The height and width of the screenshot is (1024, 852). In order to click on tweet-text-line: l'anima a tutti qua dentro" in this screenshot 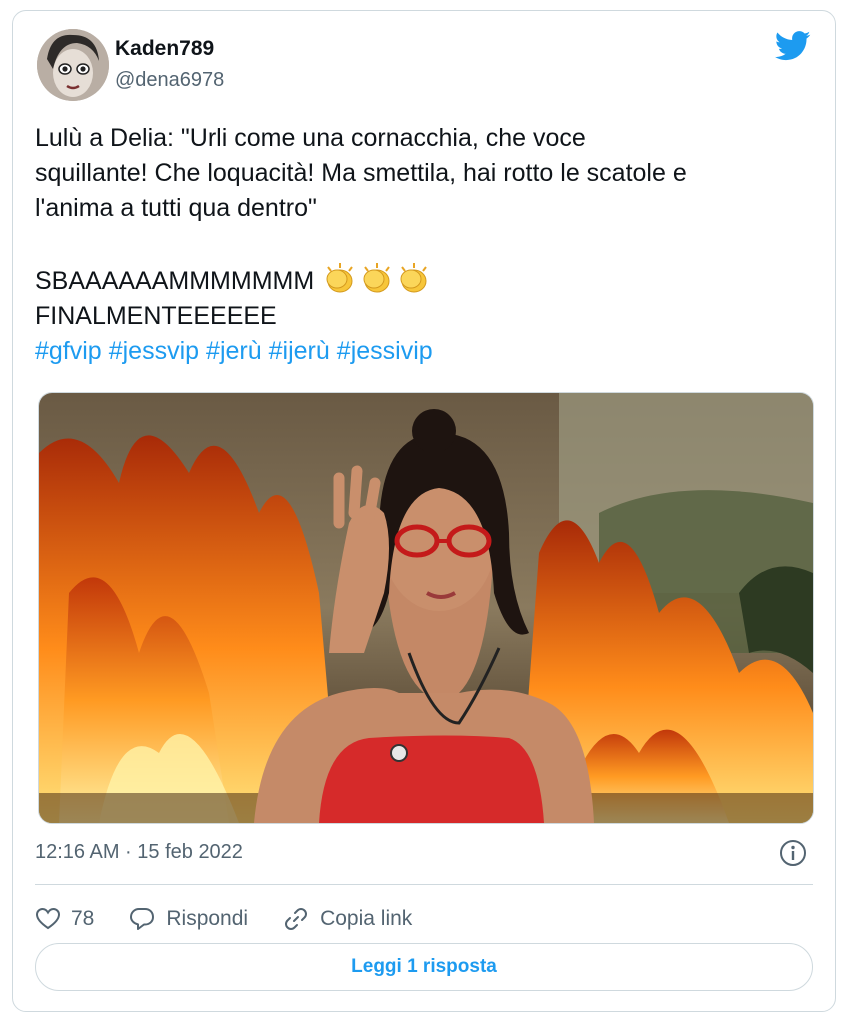, I will do `click(176, 208)`.